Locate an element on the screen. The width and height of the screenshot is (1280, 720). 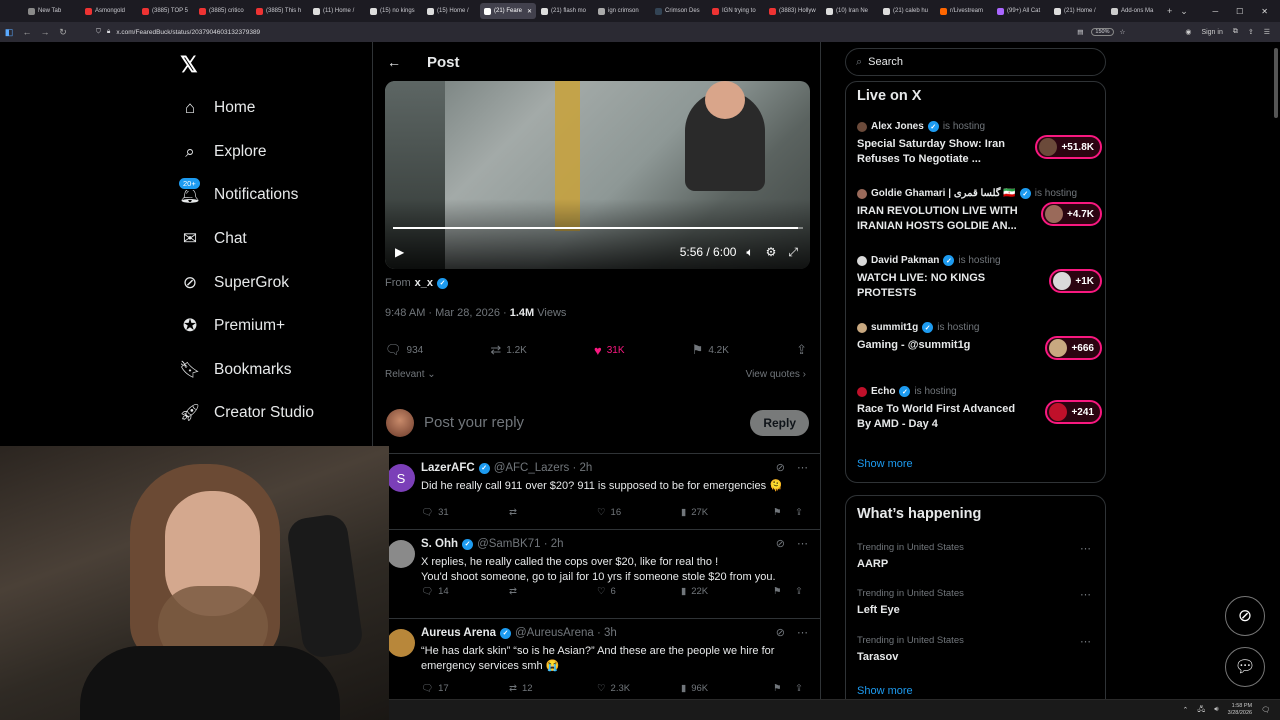
reply-author: Aureus Arena is located at coordinates (458, 633).